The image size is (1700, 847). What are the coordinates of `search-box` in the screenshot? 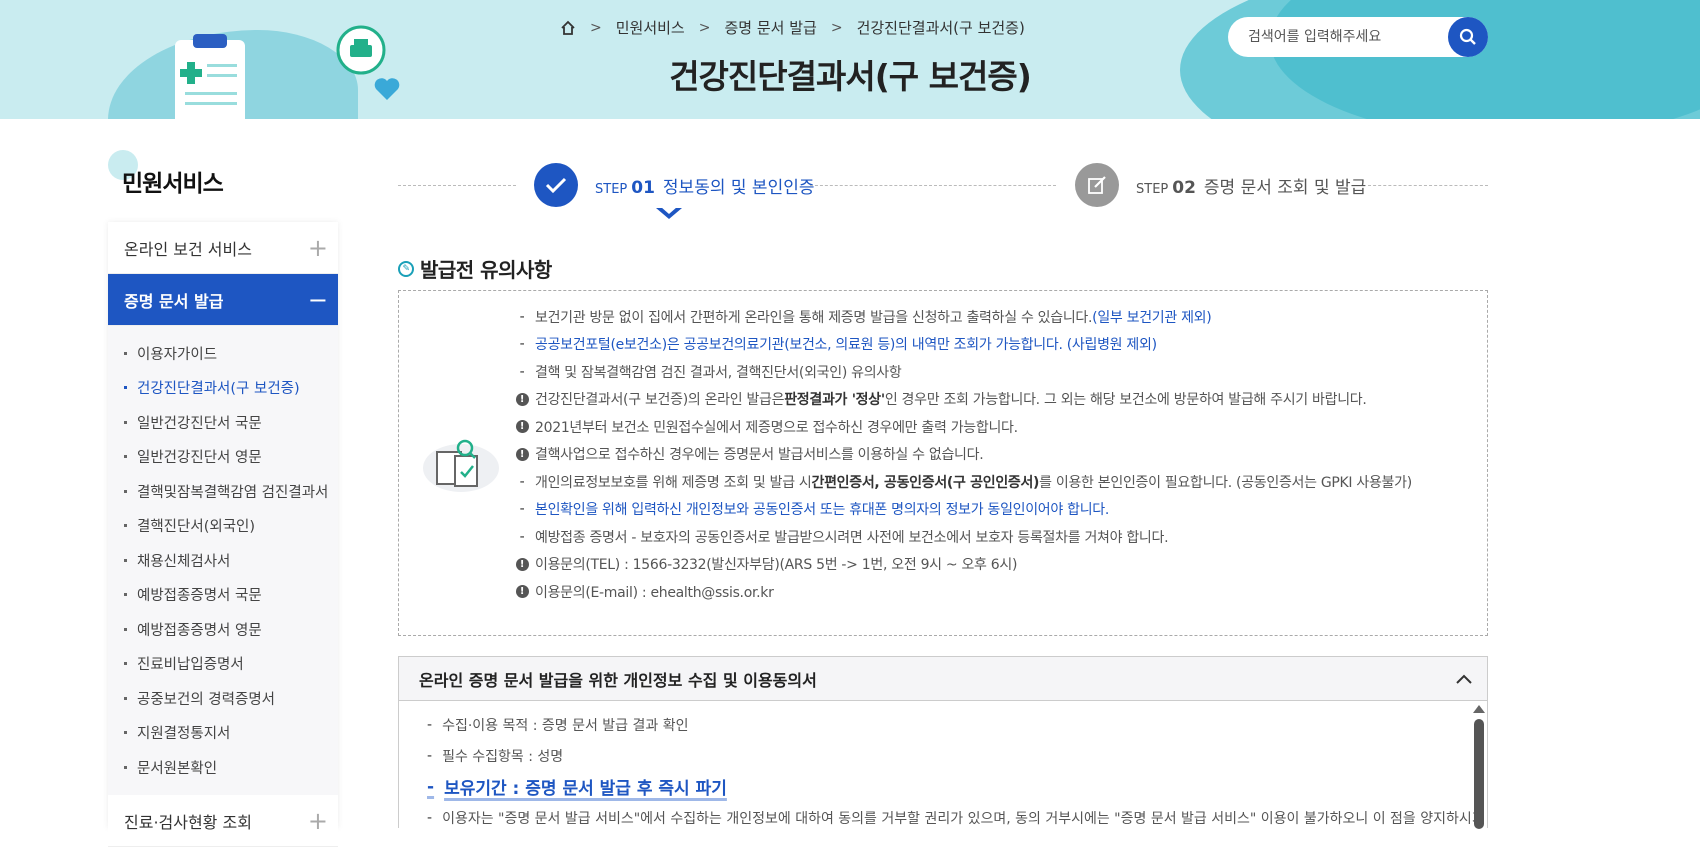 It's located at (1358, 37).